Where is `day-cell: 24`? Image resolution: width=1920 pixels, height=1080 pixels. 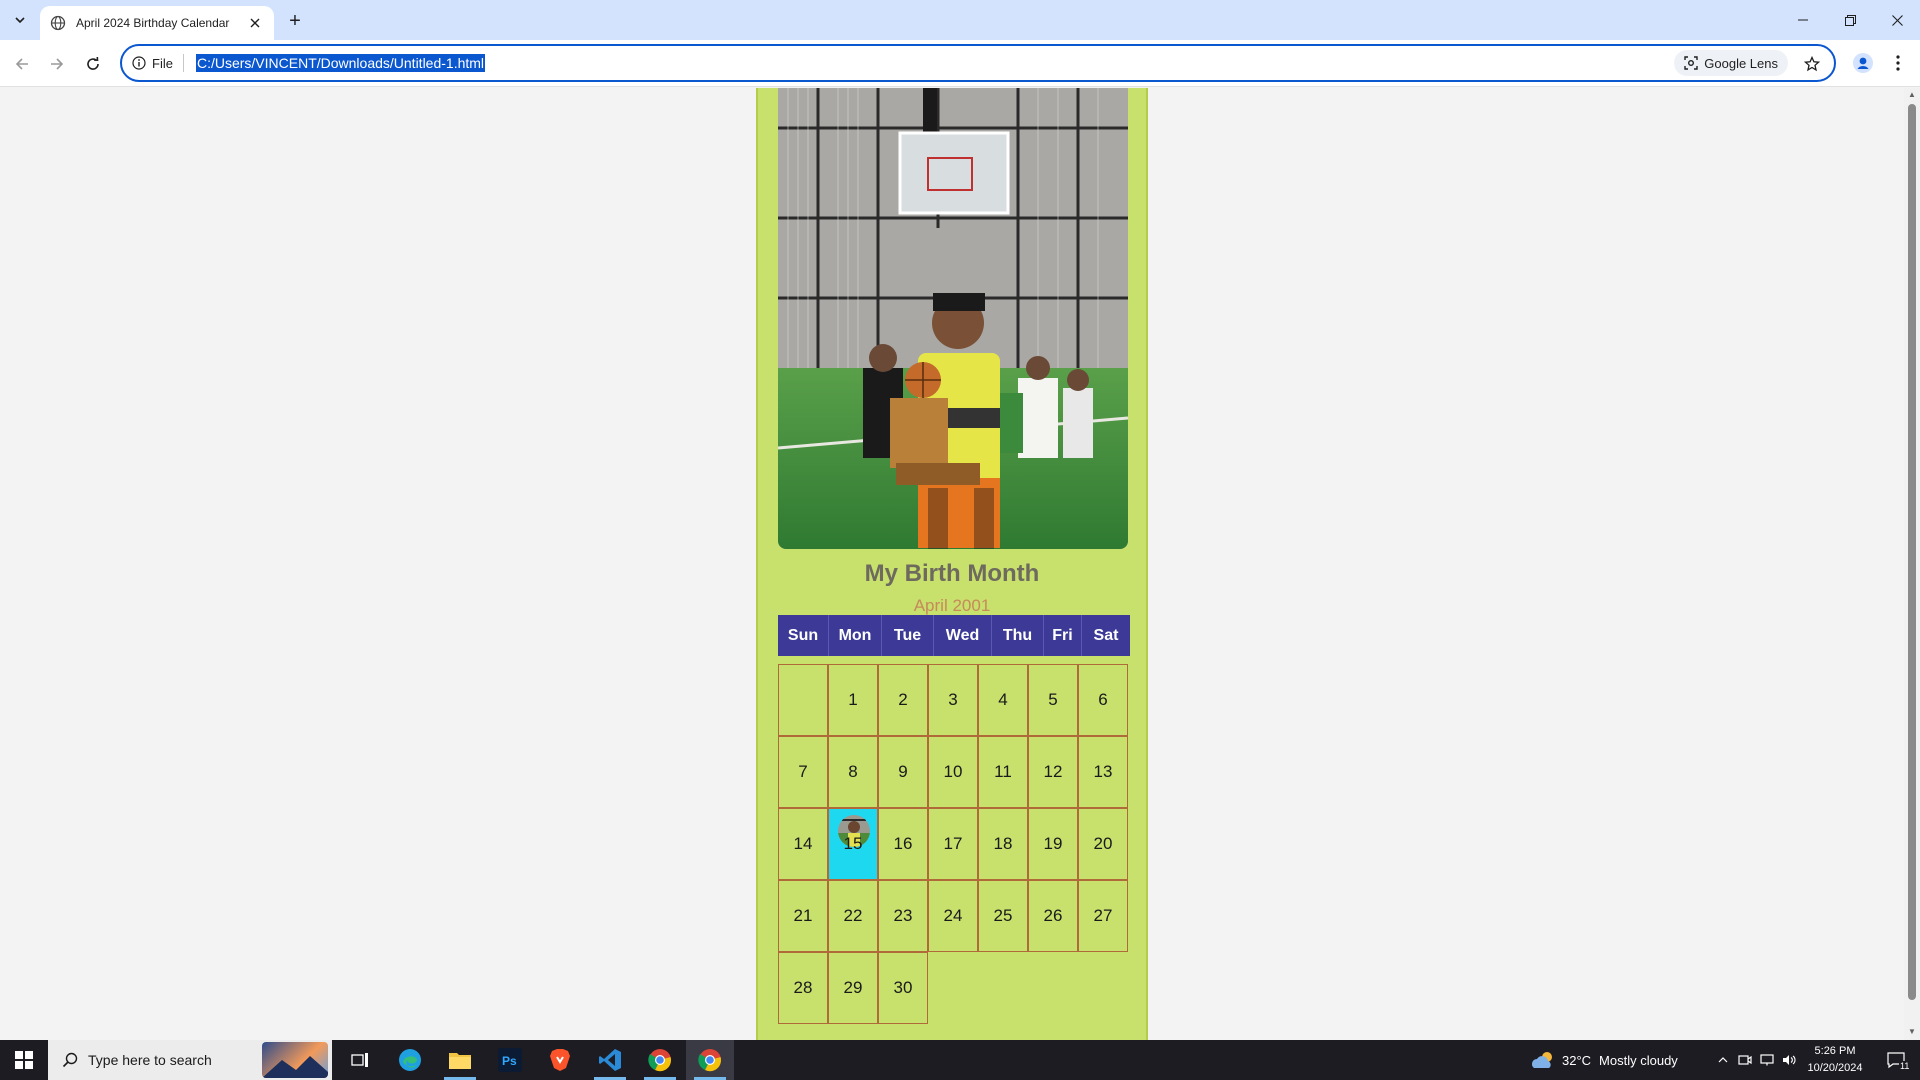
day-cell: 24 is located at coordinates (953, 916).